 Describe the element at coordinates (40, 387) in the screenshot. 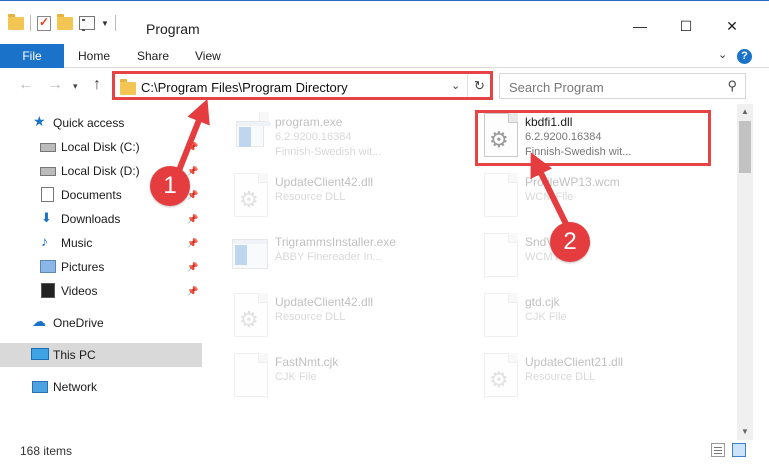

I see `network-icon` at that location.